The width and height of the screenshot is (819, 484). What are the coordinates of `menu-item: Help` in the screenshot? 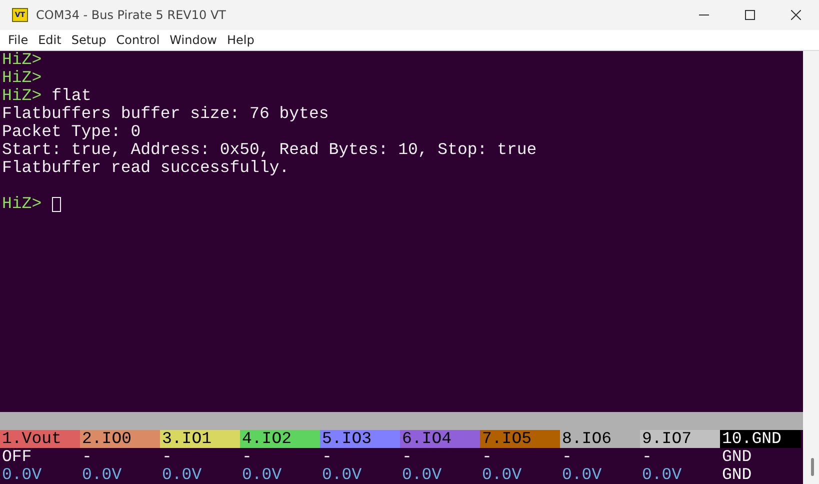 It's located at (241, 40).